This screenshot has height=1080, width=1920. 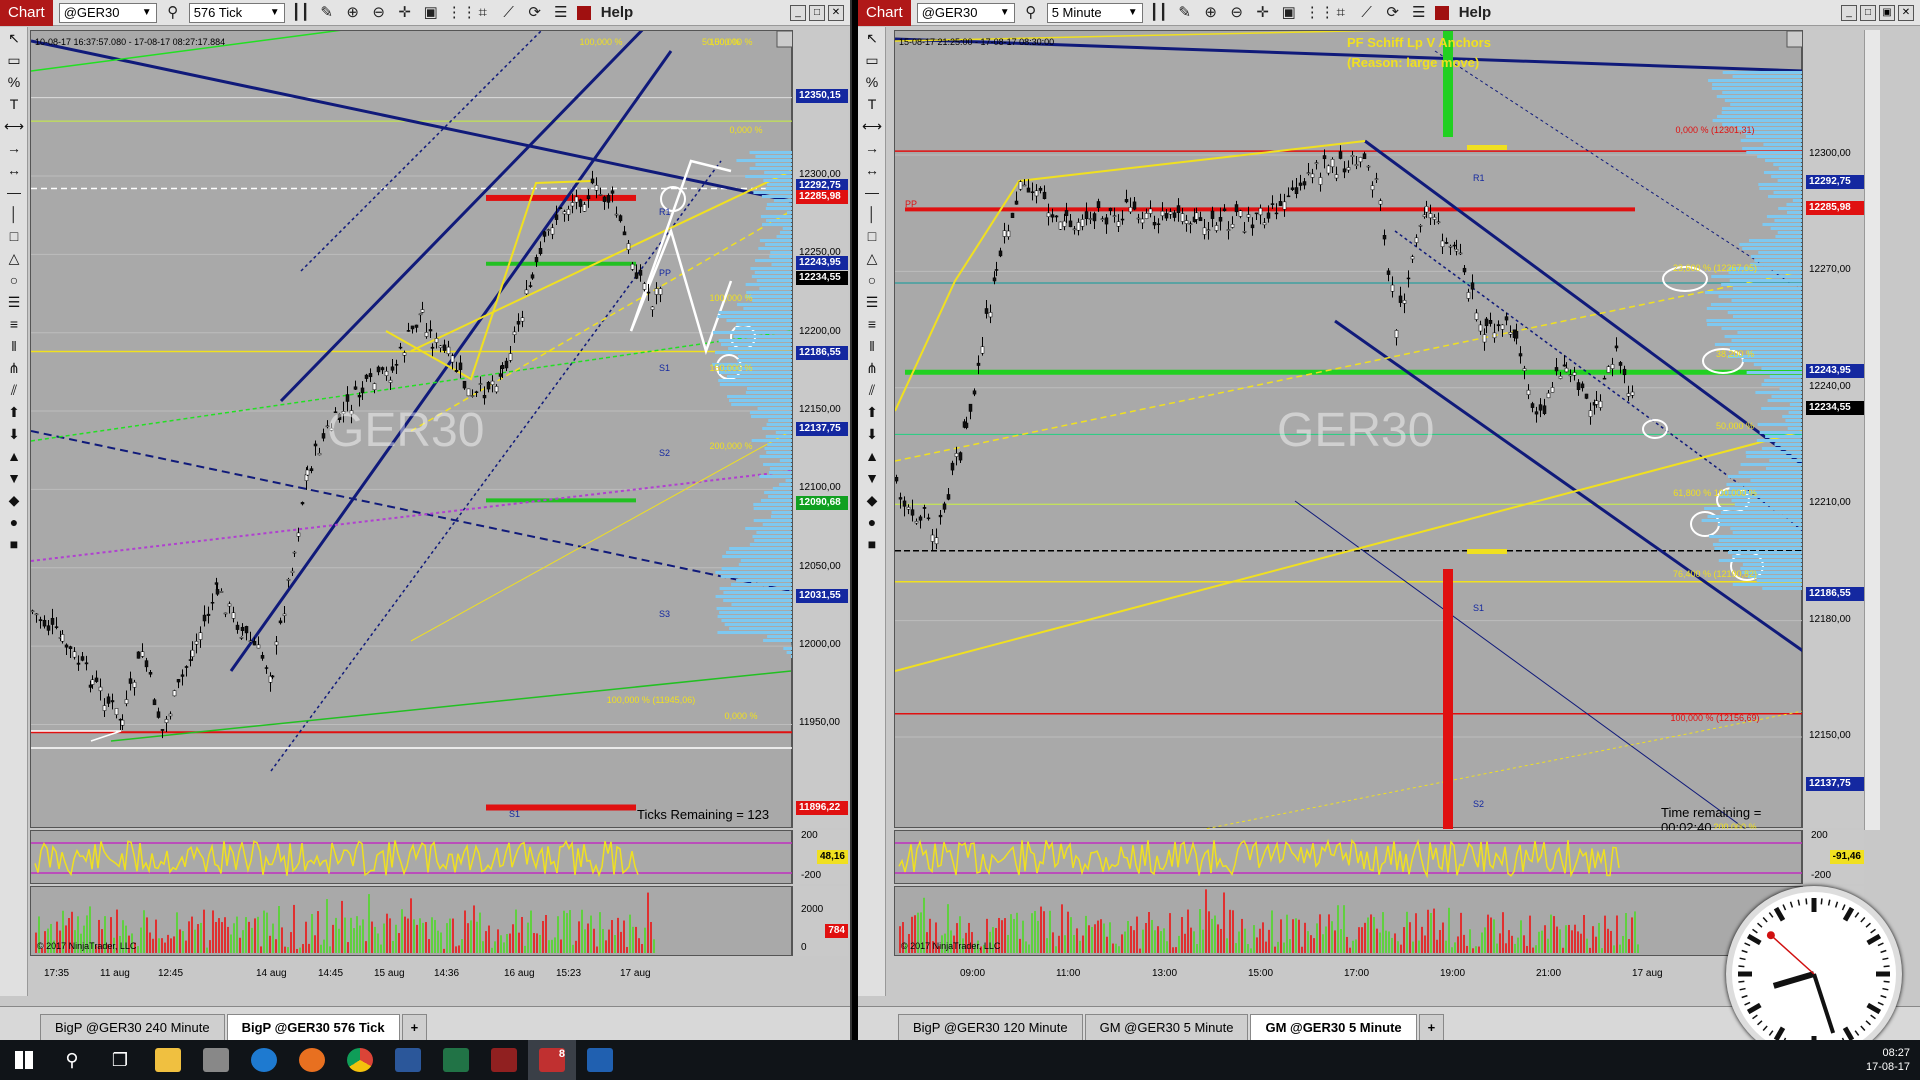 What do you see at coordinates (120, 1060) in the screenshot?
I see `task-view-icon: ❐` at bounding box center [120, 1060].